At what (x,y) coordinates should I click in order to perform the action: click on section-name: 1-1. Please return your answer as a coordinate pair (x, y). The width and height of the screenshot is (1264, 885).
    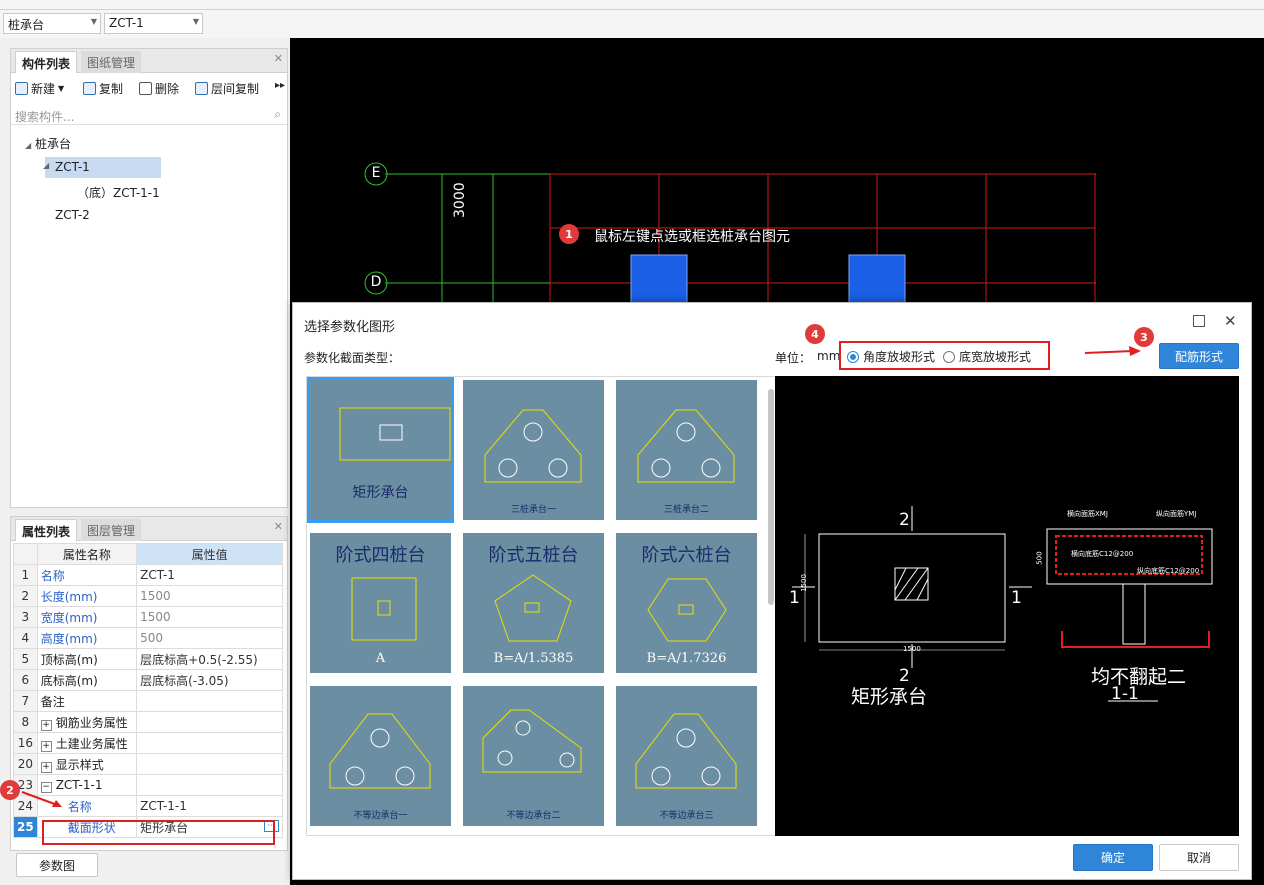
    Looking at the image, I should click on (1125, 694).